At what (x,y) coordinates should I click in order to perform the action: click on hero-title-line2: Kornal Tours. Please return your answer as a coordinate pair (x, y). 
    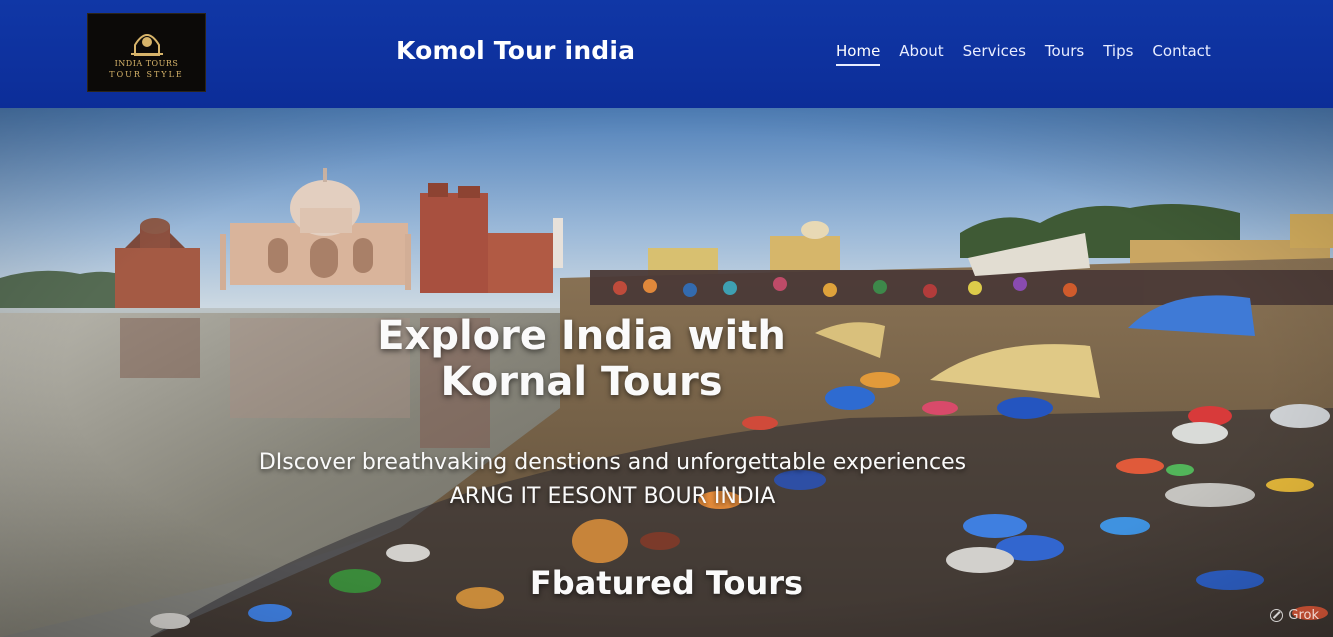
    Looking at the image, I should click on (581, 382).